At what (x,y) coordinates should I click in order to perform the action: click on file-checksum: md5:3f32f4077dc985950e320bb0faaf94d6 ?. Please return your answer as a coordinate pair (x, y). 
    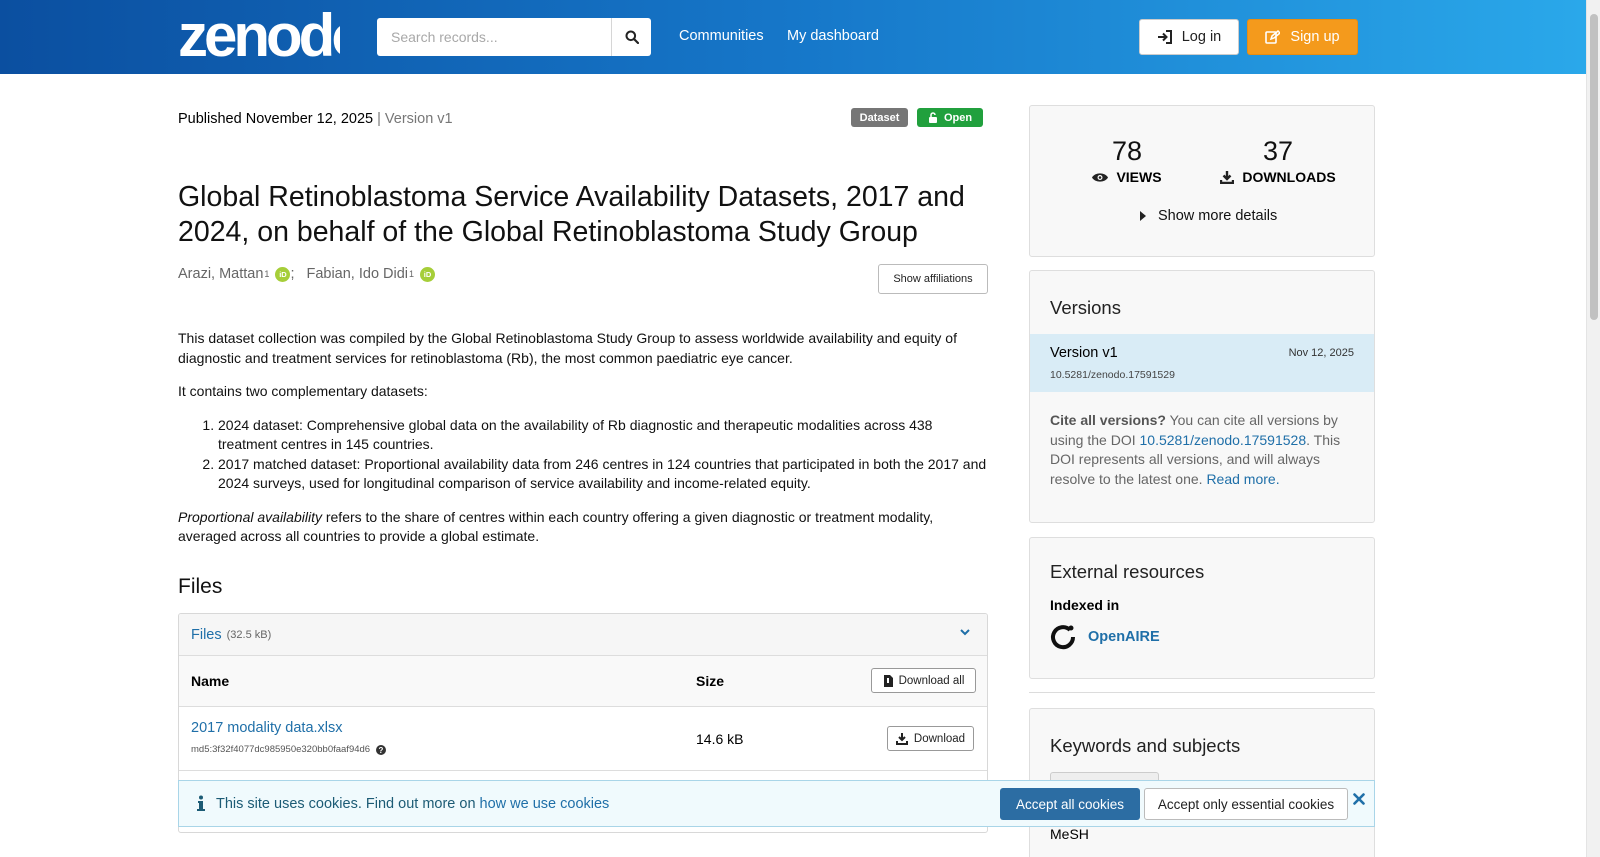
    Looking at the image, I should click on (289, 749).